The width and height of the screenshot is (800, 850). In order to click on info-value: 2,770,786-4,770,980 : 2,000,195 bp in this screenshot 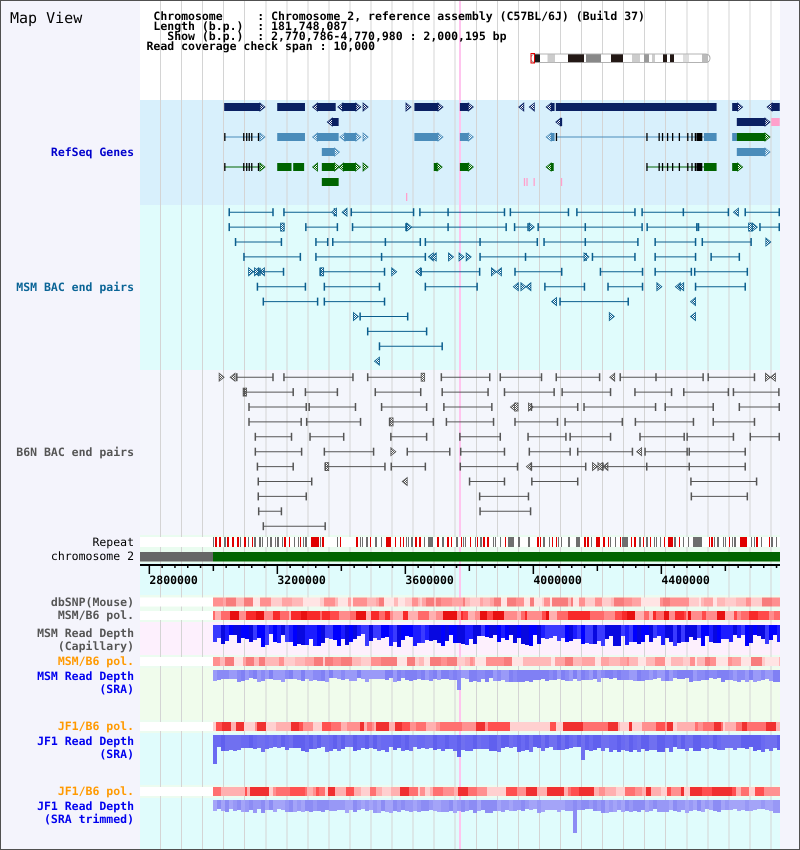, I will do `click(389, 36)`.